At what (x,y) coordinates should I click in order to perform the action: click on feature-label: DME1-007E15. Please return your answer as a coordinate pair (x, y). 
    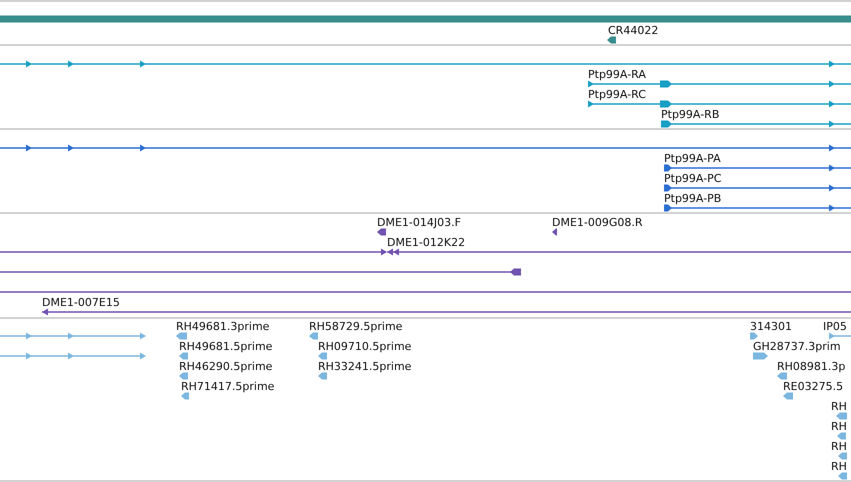
    Looking at the image, I should click on (81, 302).